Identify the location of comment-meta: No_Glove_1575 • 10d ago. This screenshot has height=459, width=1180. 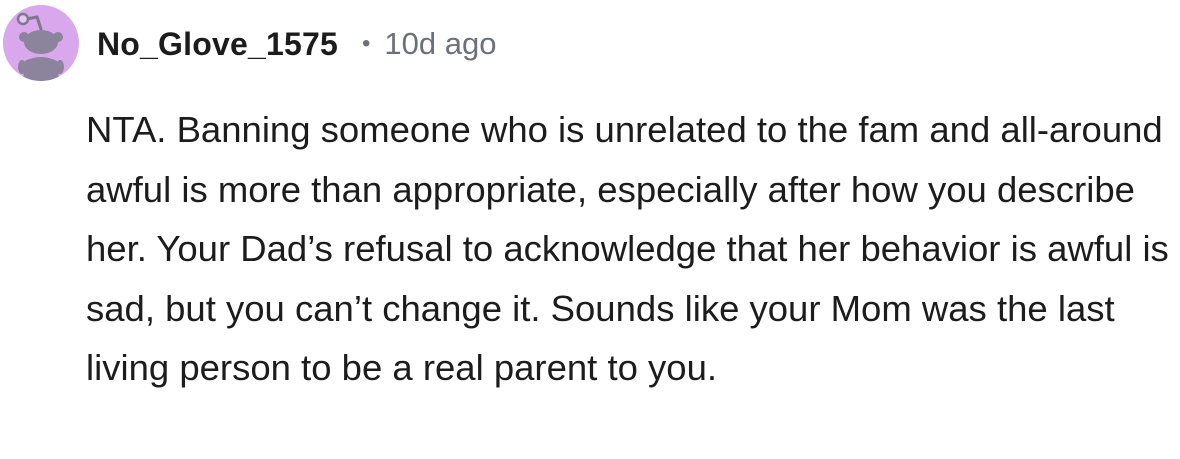
(296, 44).